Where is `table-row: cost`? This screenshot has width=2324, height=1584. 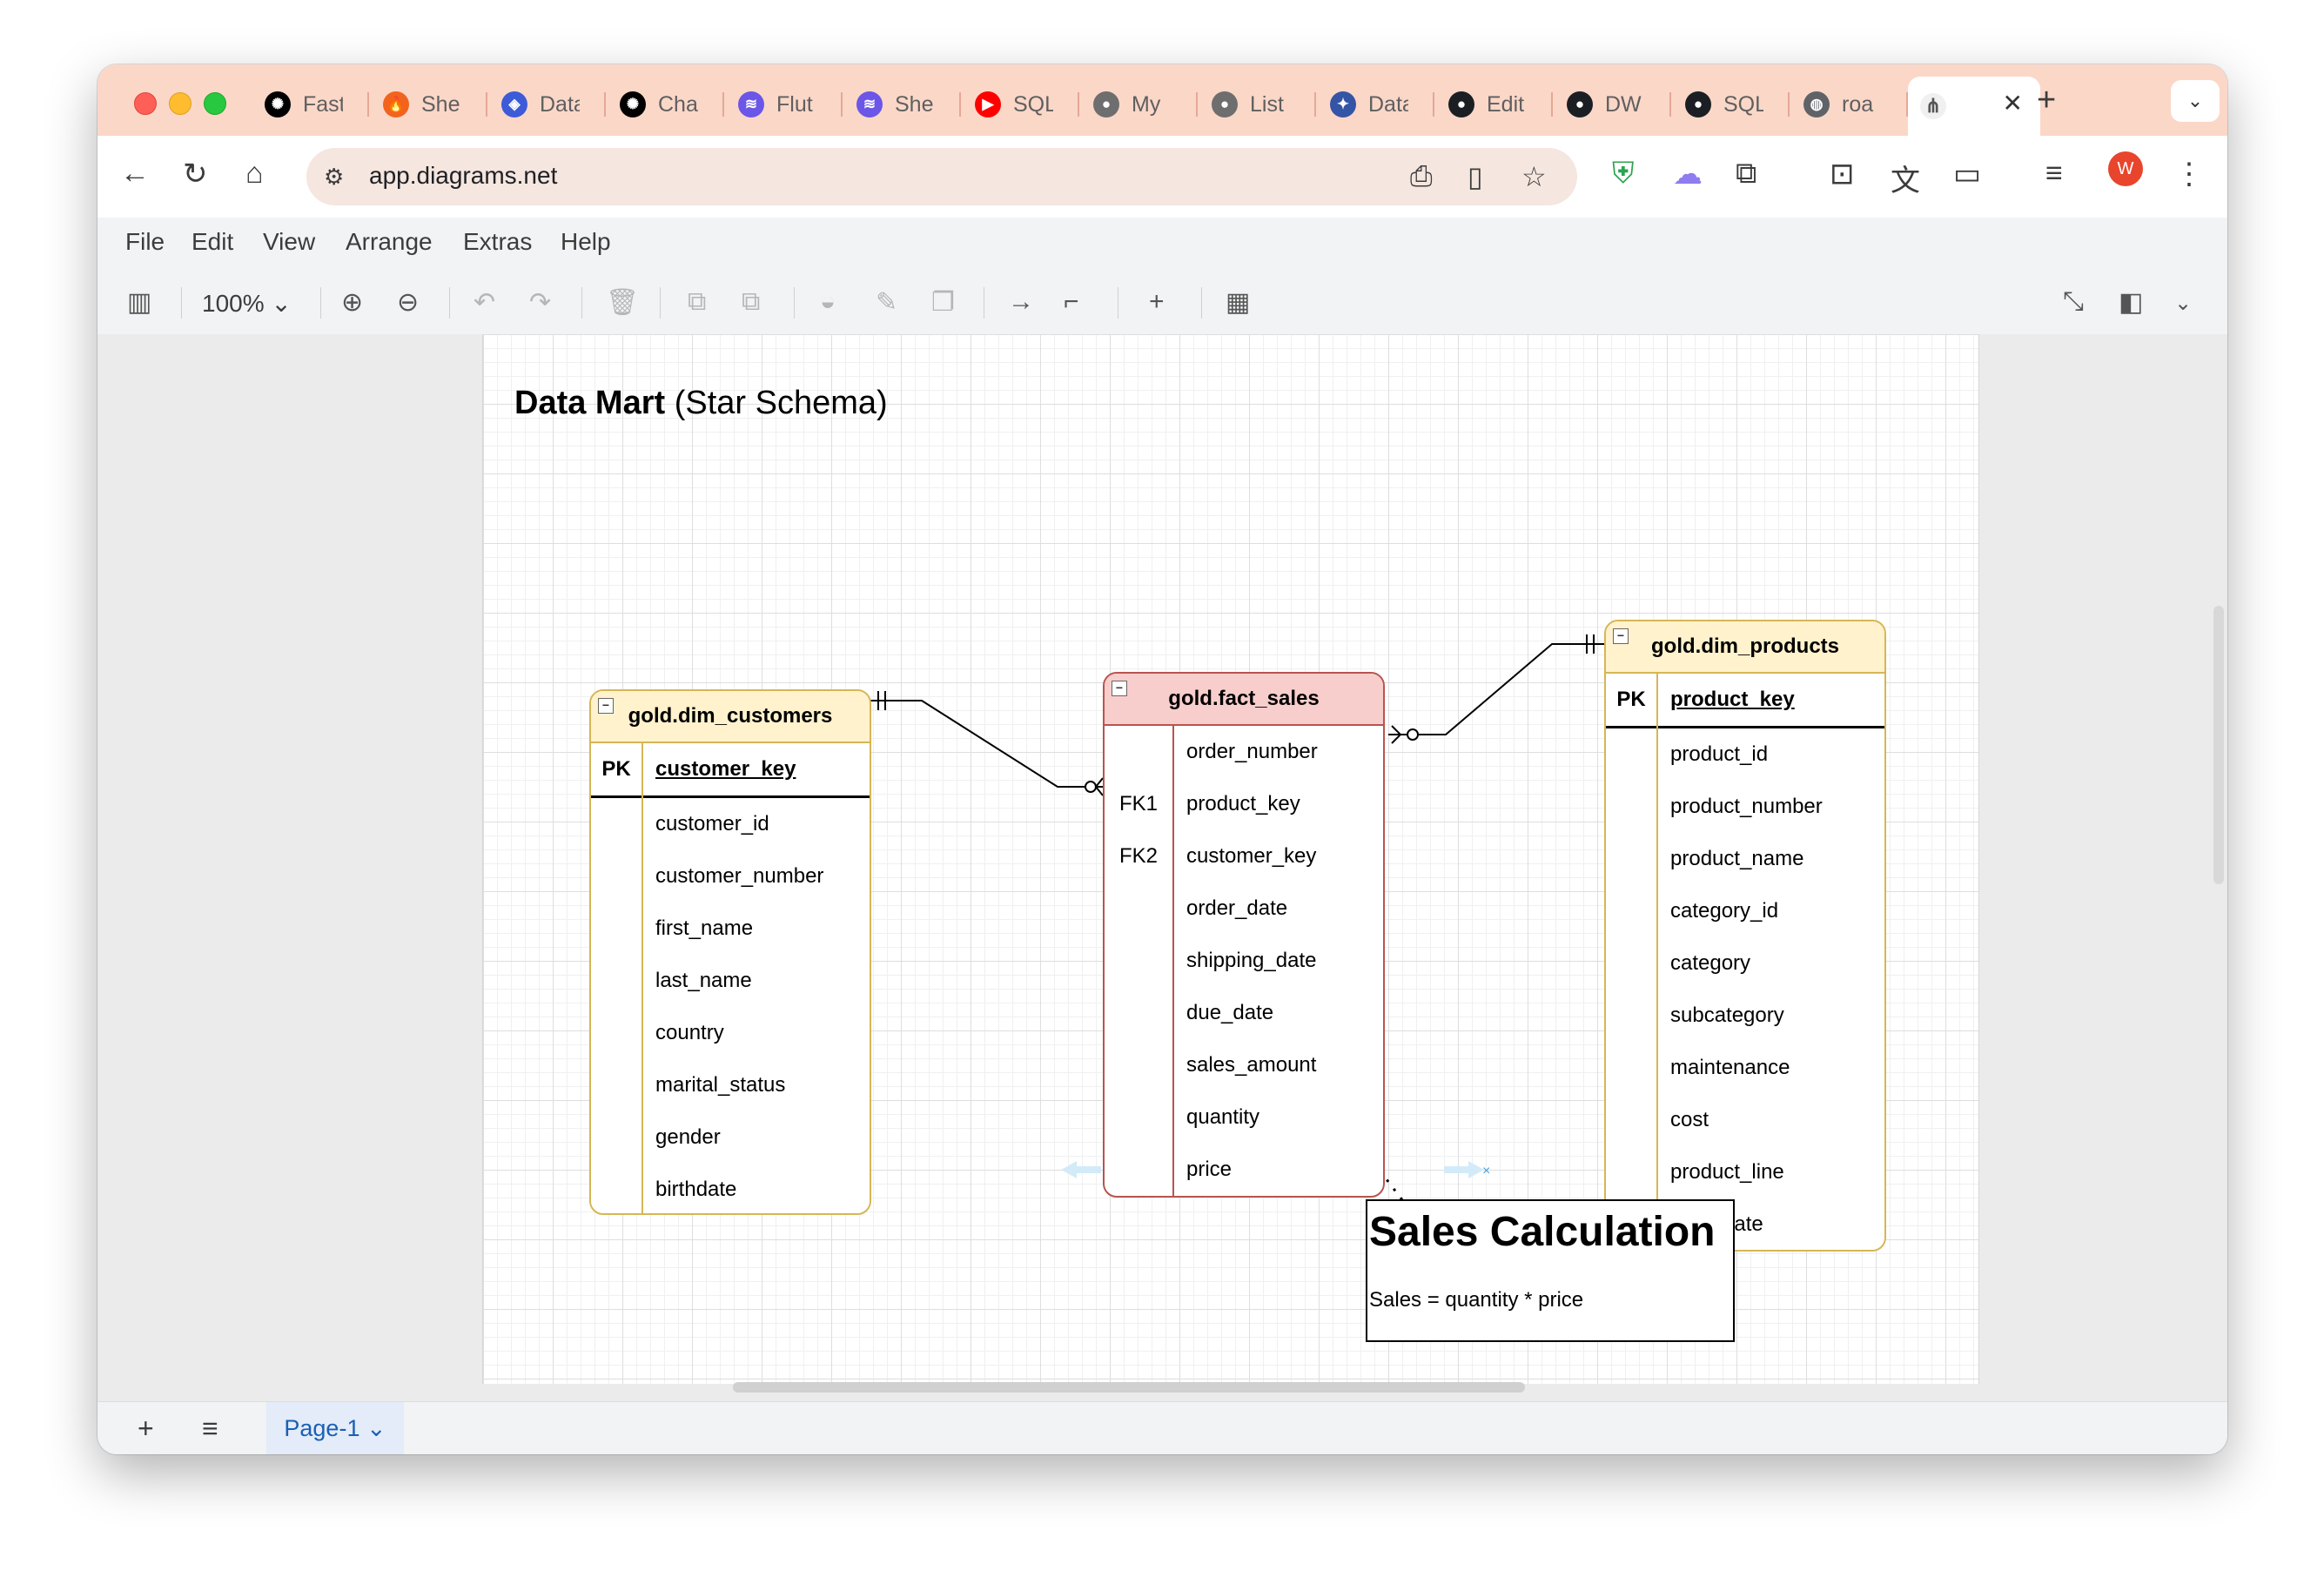 table-row: cost is located at coordinates (1745, 1120).